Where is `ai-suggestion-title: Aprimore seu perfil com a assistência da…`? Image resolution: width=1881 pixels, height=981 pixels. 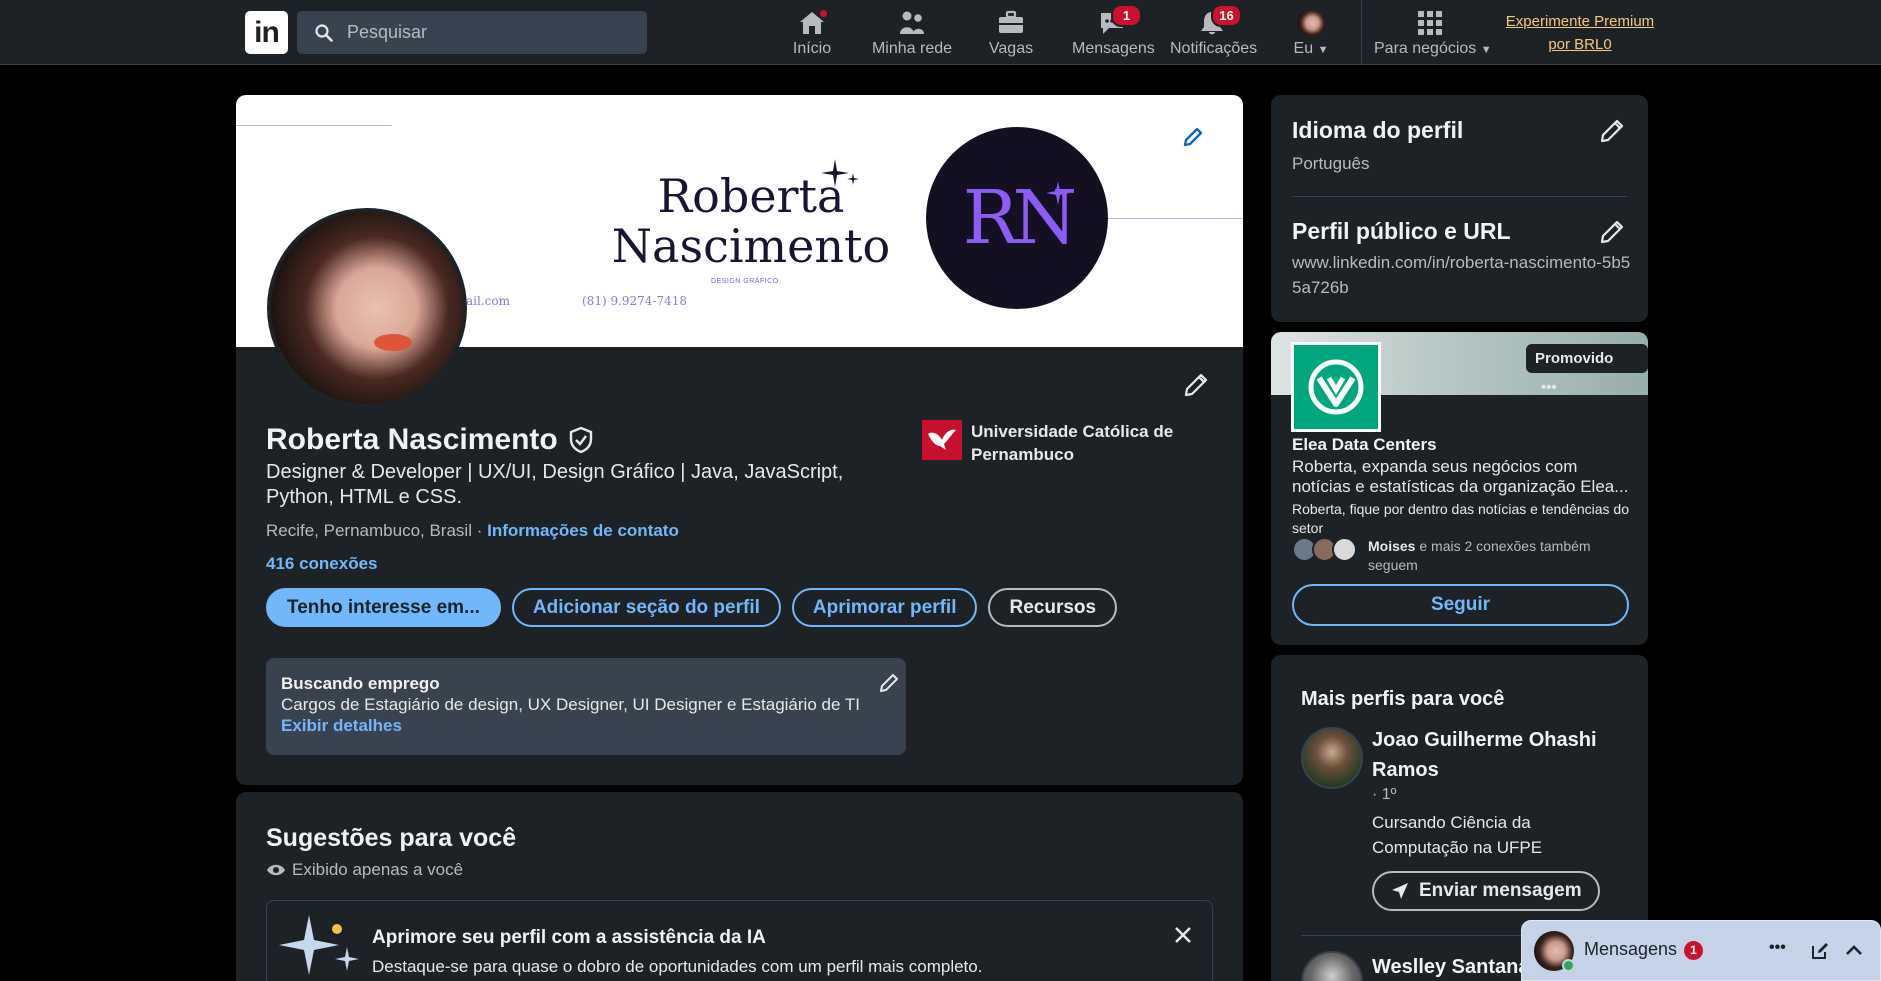 ai-suggestion-title: Aprimore seu perfil com a assistência da… is located at coordinates (569, 937).